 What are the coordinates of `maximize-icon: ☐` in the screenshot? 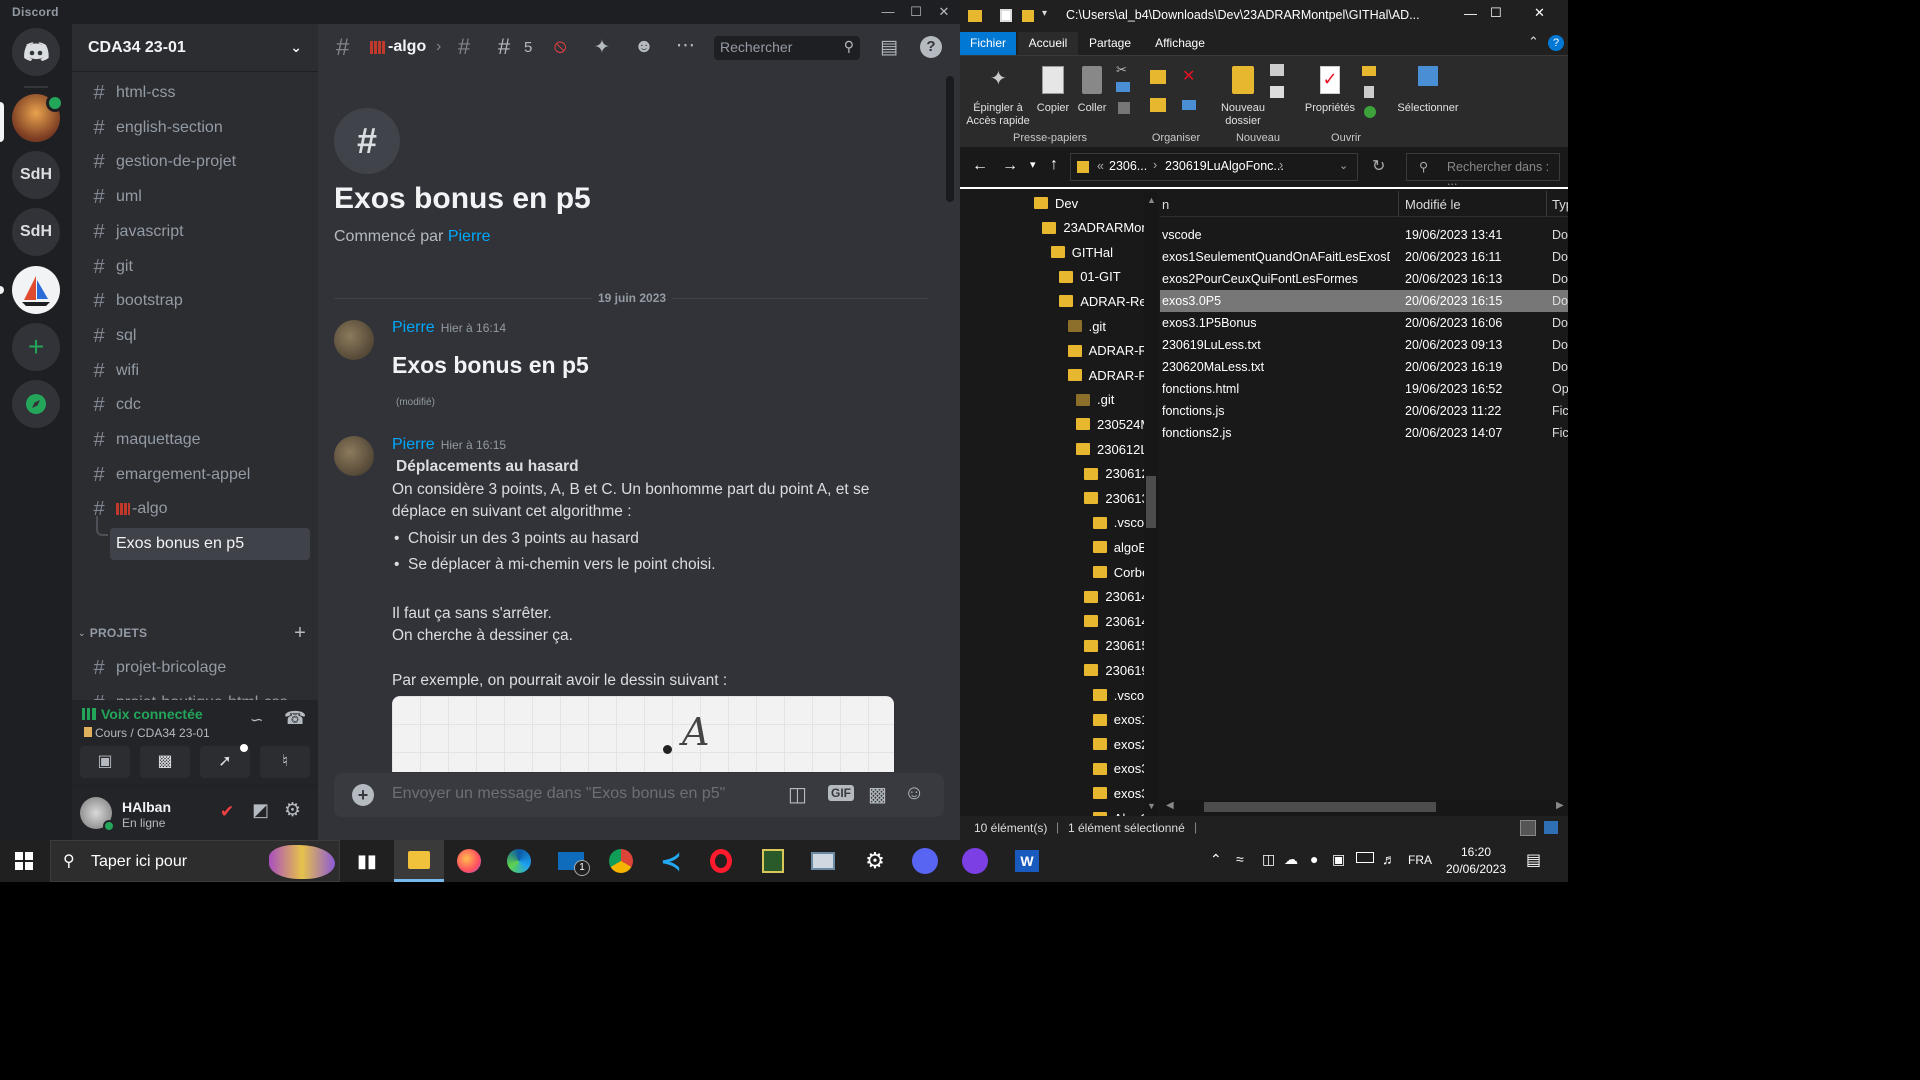 It's located at (1496, 13).